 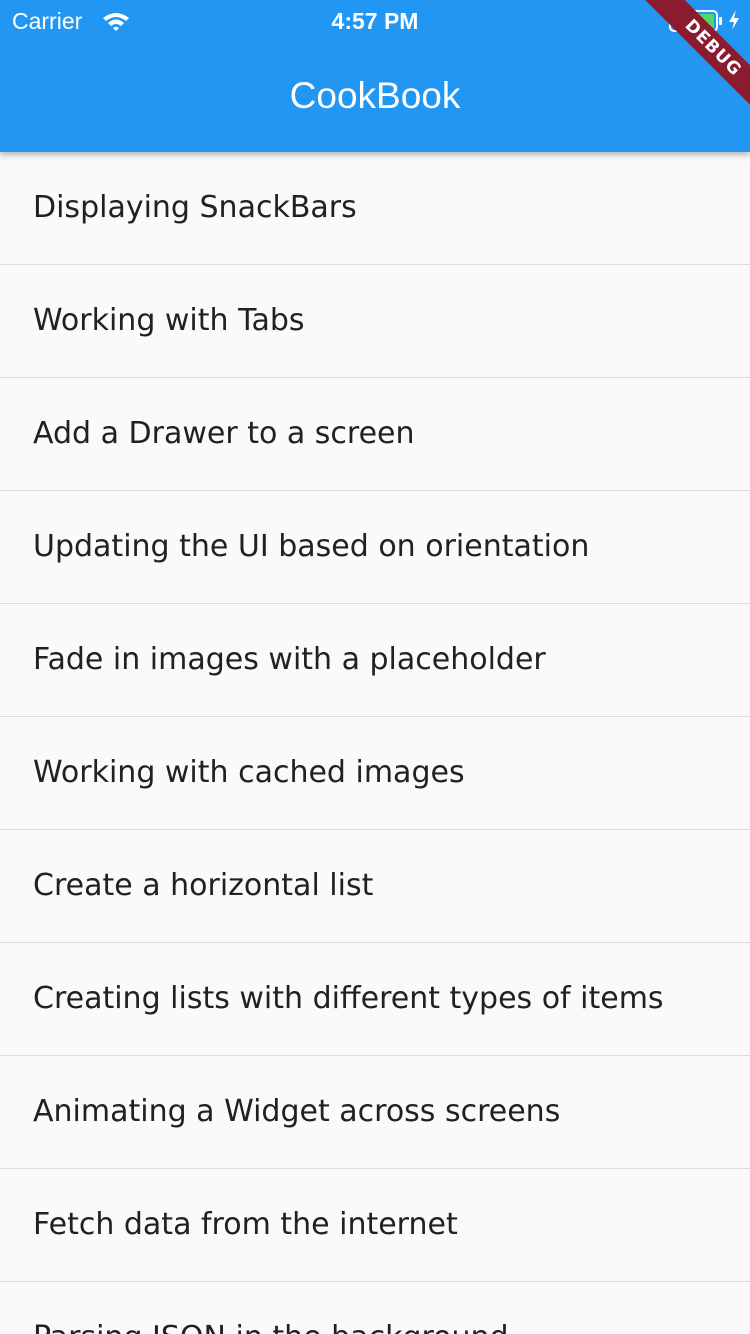 What do you see at coordinates (169, 320) in the screenshot?
I see `list-item-label: Working with Tabs` at bounding box center [169, 320].